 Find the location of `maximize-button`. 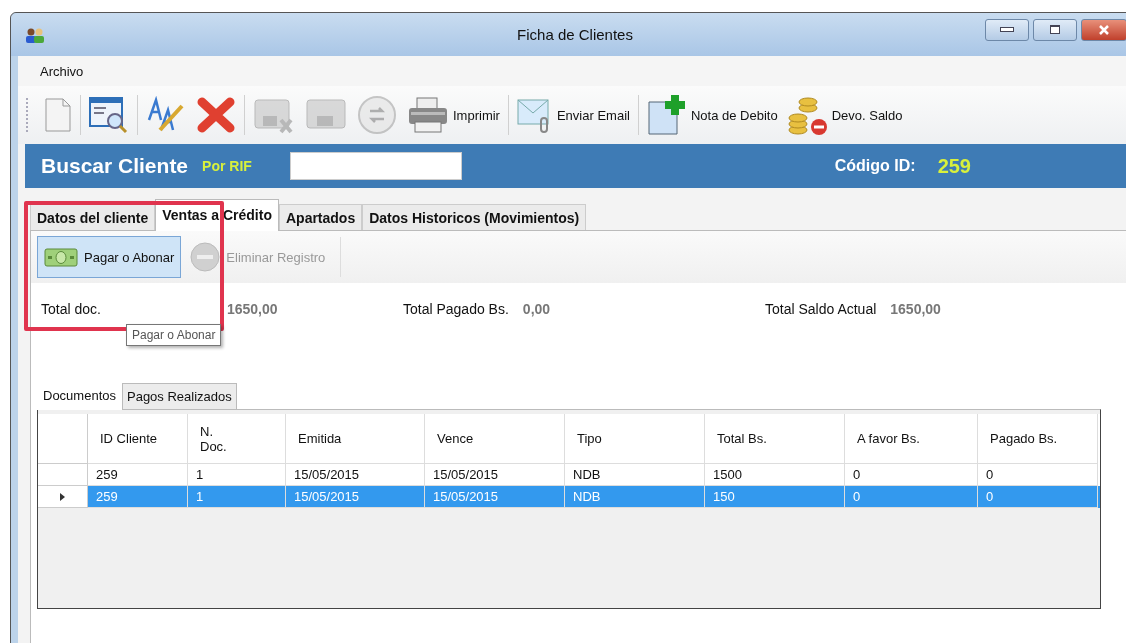

maximize-button is located at coordinates (1055, 29).